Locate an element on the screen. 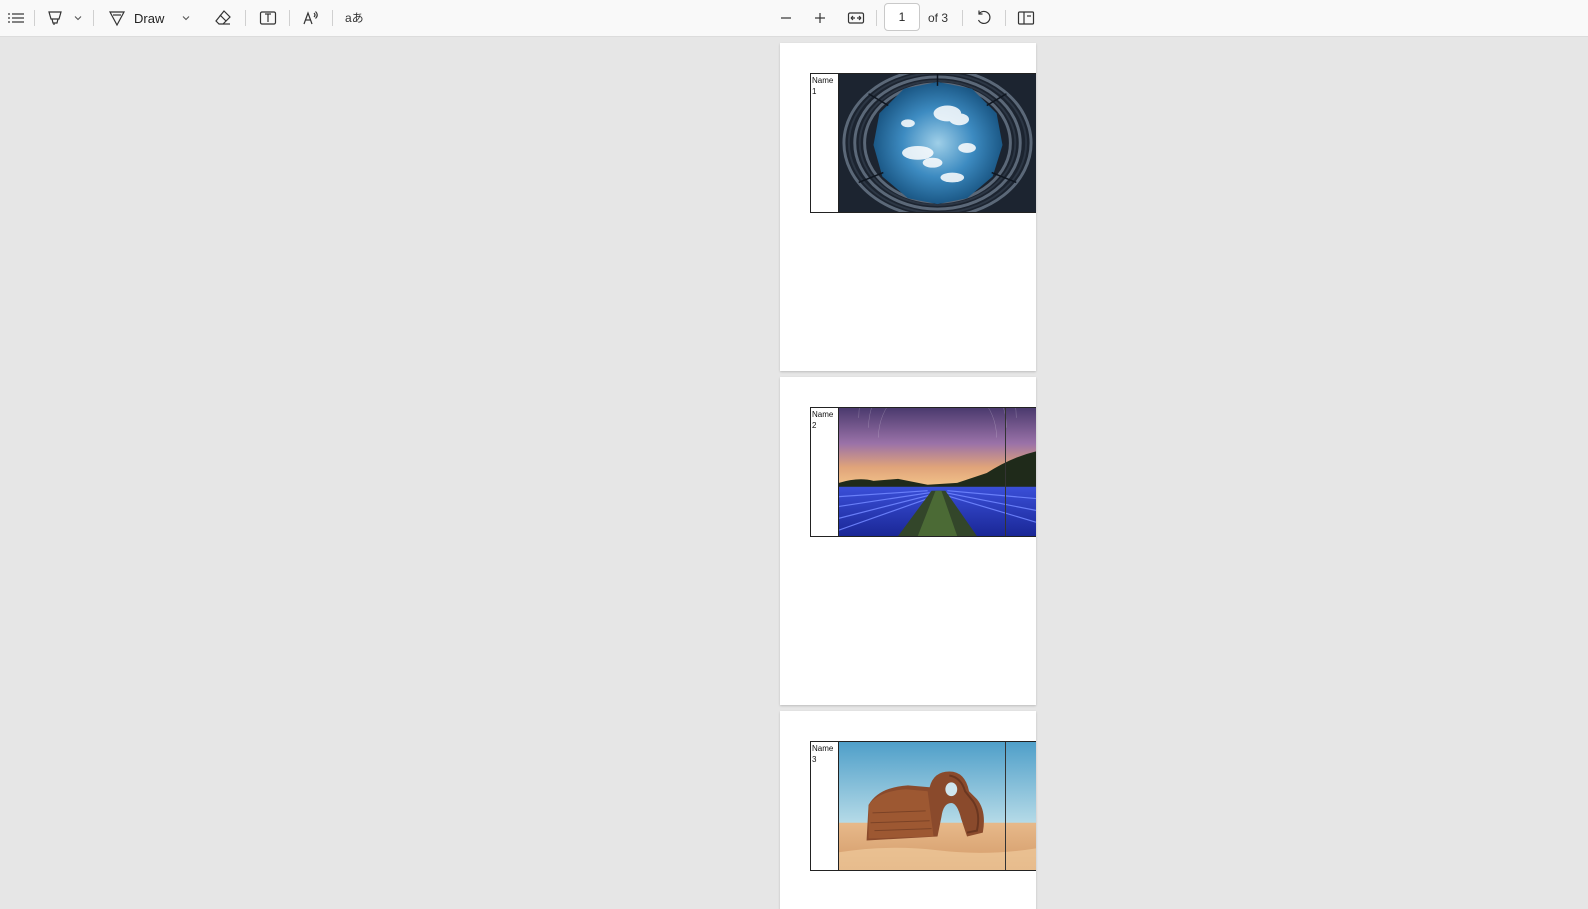 The width and height of the screenshot is (1588, 909). translate-icon: aあ is located at coordinates (354, 18).